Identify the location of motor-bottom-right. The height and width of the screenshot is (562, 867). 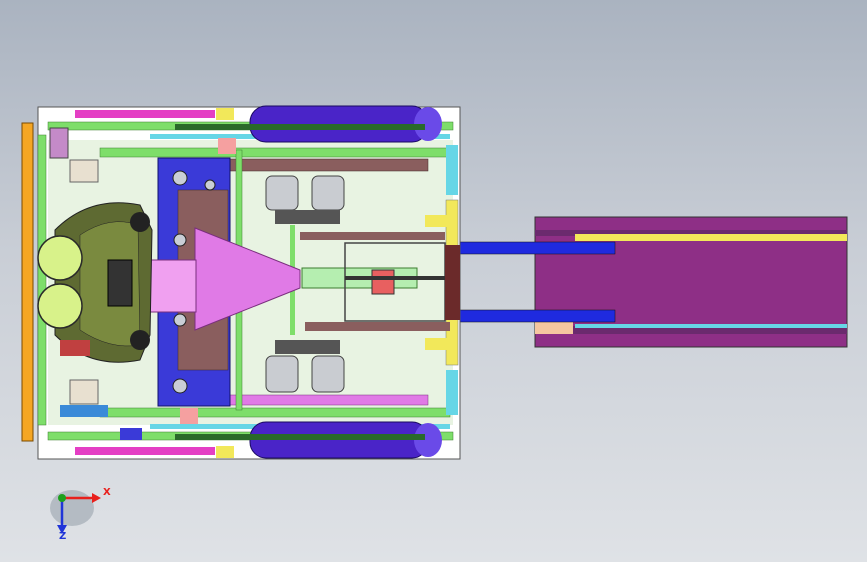
(328, 374).